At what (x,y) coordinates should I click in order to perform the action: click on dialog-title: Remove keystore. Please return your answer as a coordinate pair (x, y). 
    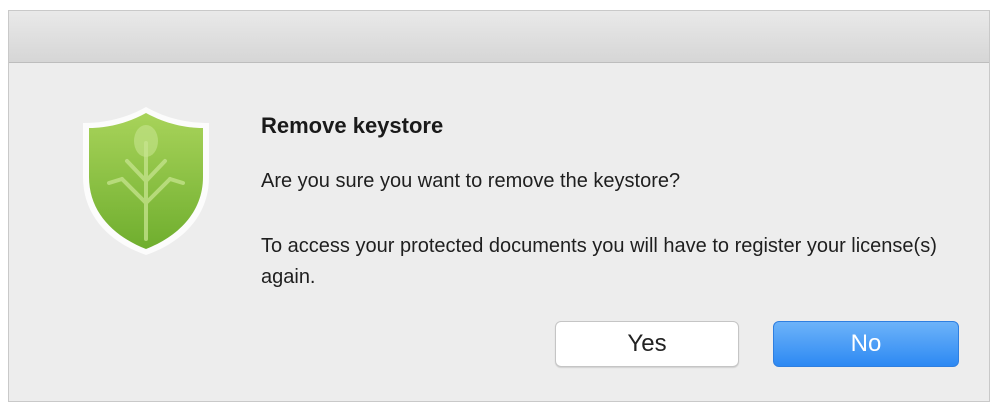
    Looking at the image, I should click on (352, 125).